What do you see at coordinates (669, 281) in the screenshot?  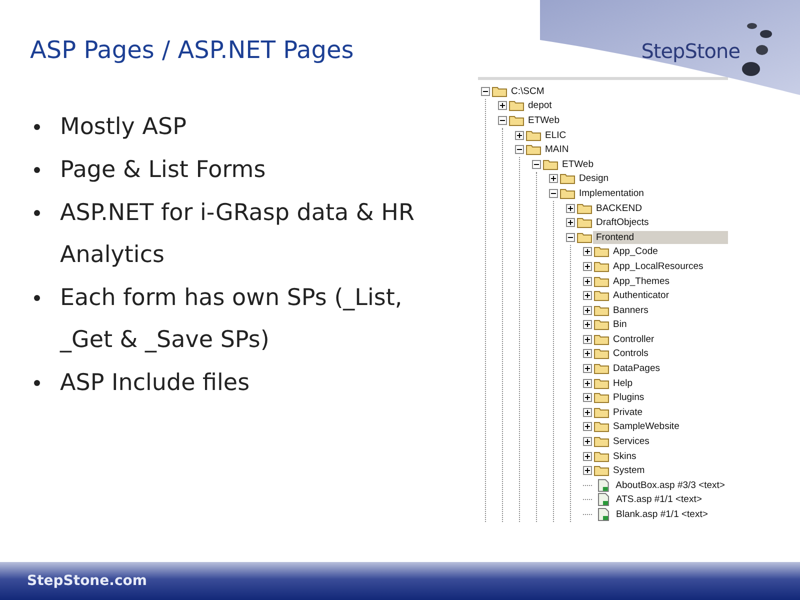 I see `tree-item: App_Themes` at bounding box center [669, 281].